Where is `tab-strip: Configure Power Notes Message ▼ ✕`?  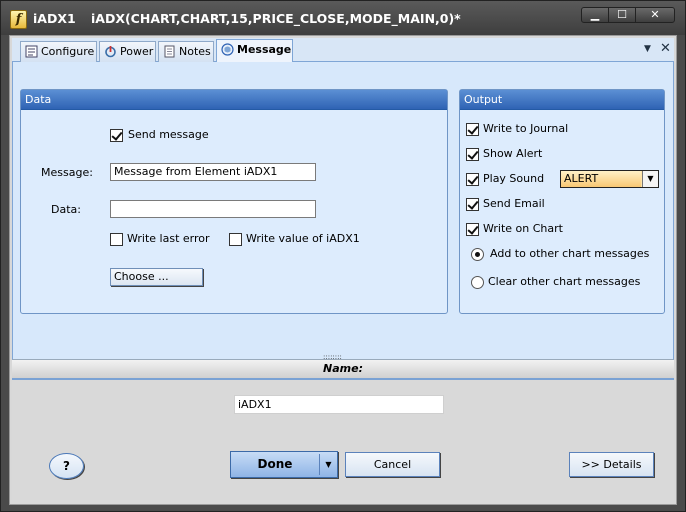 tab-strip: Configure Power Notes Message ▼ ✕ is located at coordinates (343, 50).